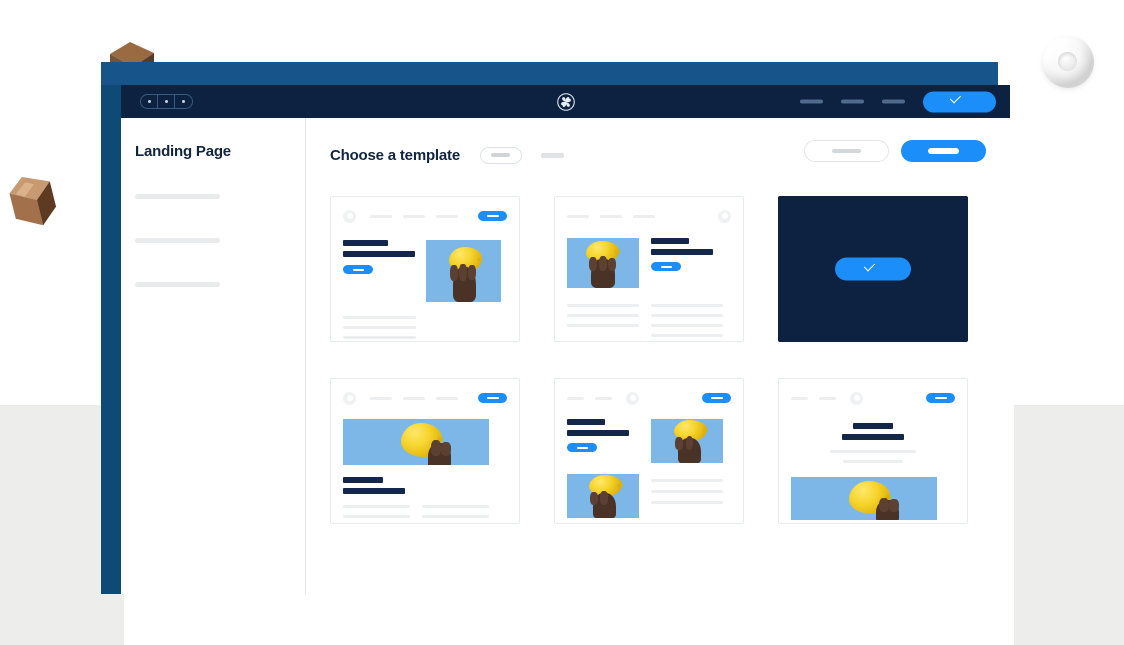 This screenshot has height=645, width=1124. Describe the element at coordinates (183, 101) in the screenshot. I see `window-control-maximize` at that location.